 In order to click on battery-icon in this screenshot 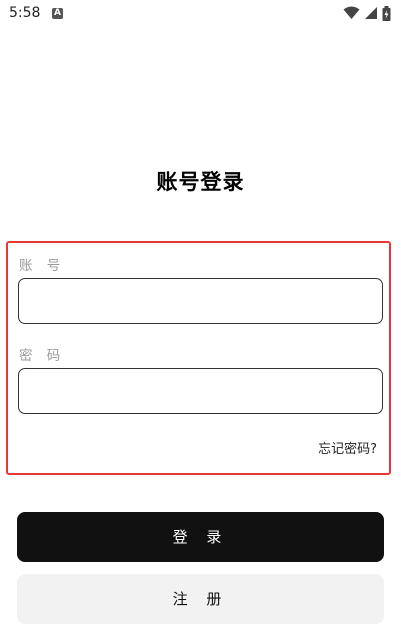, I will do `click(386, 13)`.